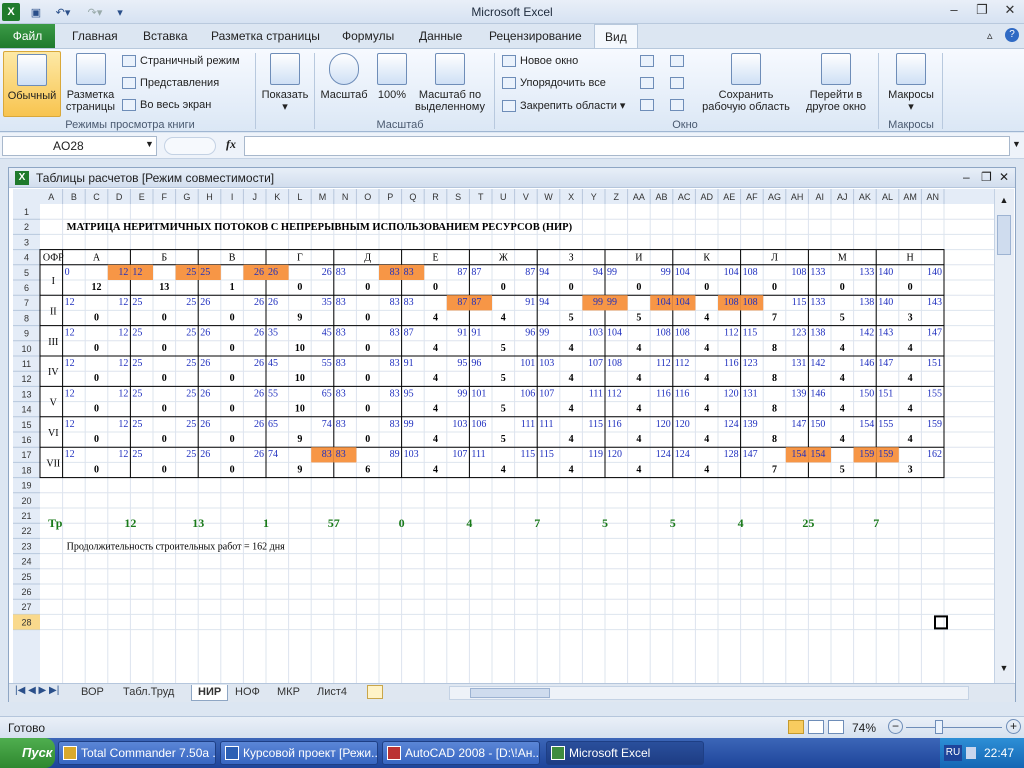  Describe the element at coordinates (1004, 436) in the screenshot. I see `vertical-scrollbar: ▲ ▼` at that location.